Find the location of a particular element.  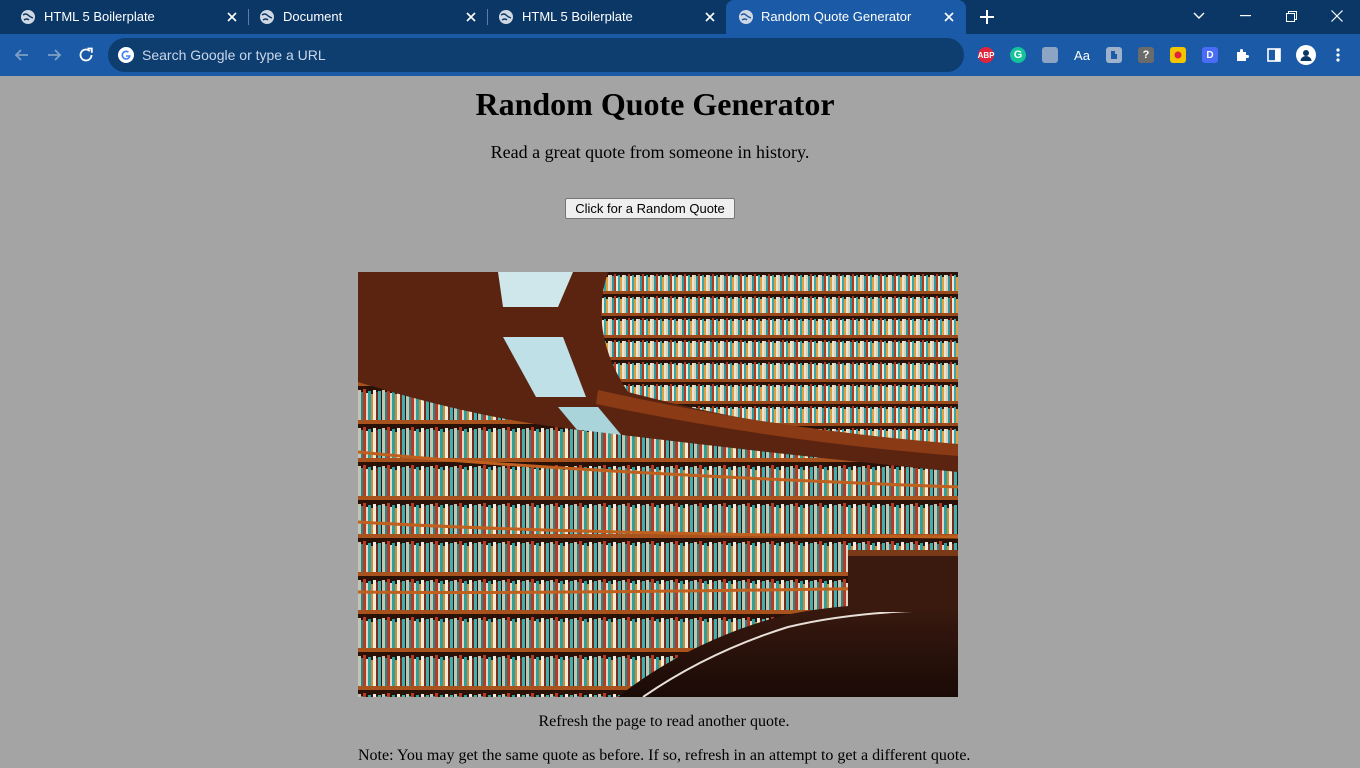

tab-title: Document is located at coordinates (313, 16).